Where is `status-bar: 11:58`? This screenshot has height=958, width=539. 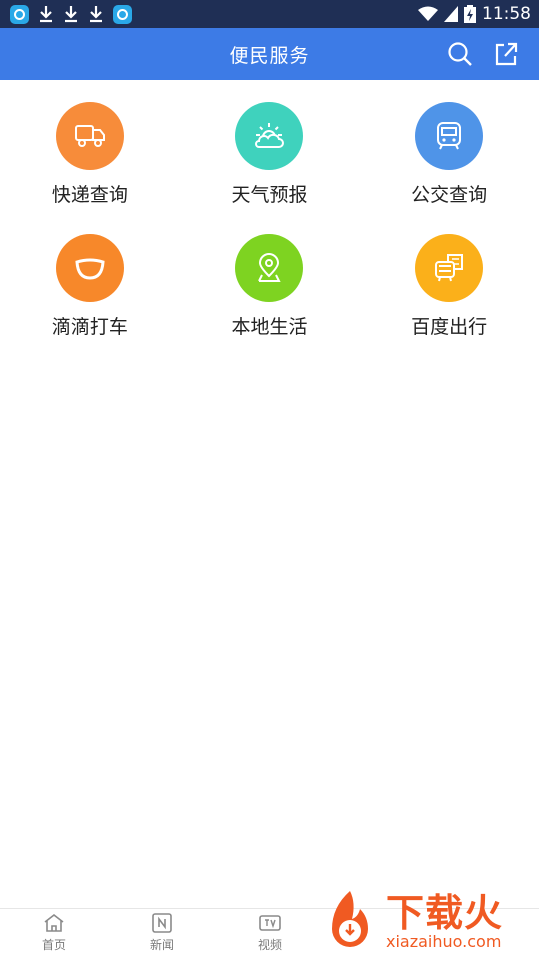
status-bar: 11:58 is located at coordinates (269, 14).